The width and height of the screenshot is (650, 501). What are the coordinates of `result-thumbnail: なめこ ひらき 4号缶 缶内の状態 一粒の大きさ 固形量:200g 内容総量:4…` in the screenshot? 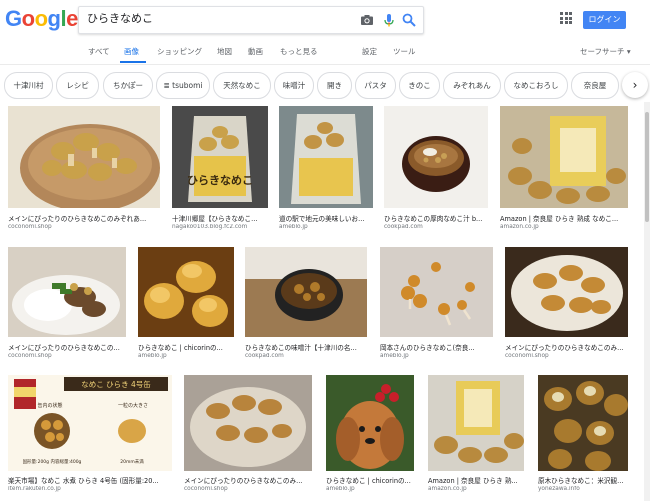 It's located at (90, 423).